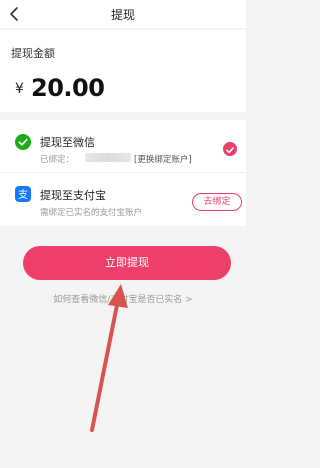 This screenshot has width=320, height=468. Describe the element at coordinates (230, 149) in the screenshot. I see `selected-check-icon` at that location.